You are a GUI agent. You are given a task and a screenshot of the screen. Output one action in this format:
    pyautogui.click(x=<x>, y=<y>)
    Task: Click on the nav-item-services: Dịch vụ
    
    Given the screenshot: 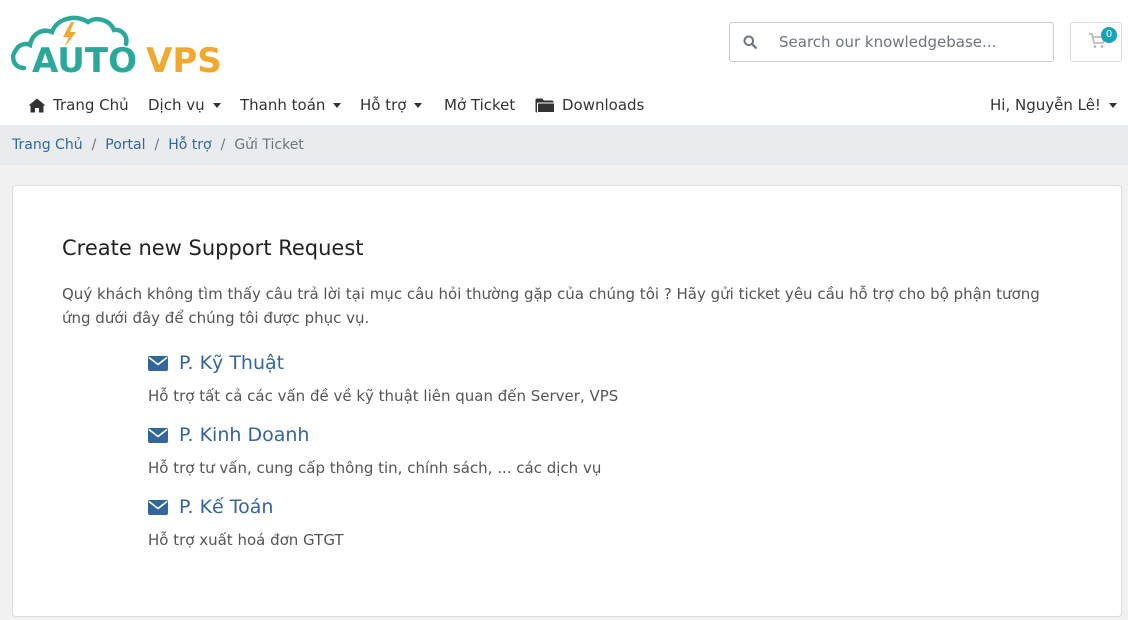 What is the action you would take?
    pyautogui.click(x=184, y=105)
    